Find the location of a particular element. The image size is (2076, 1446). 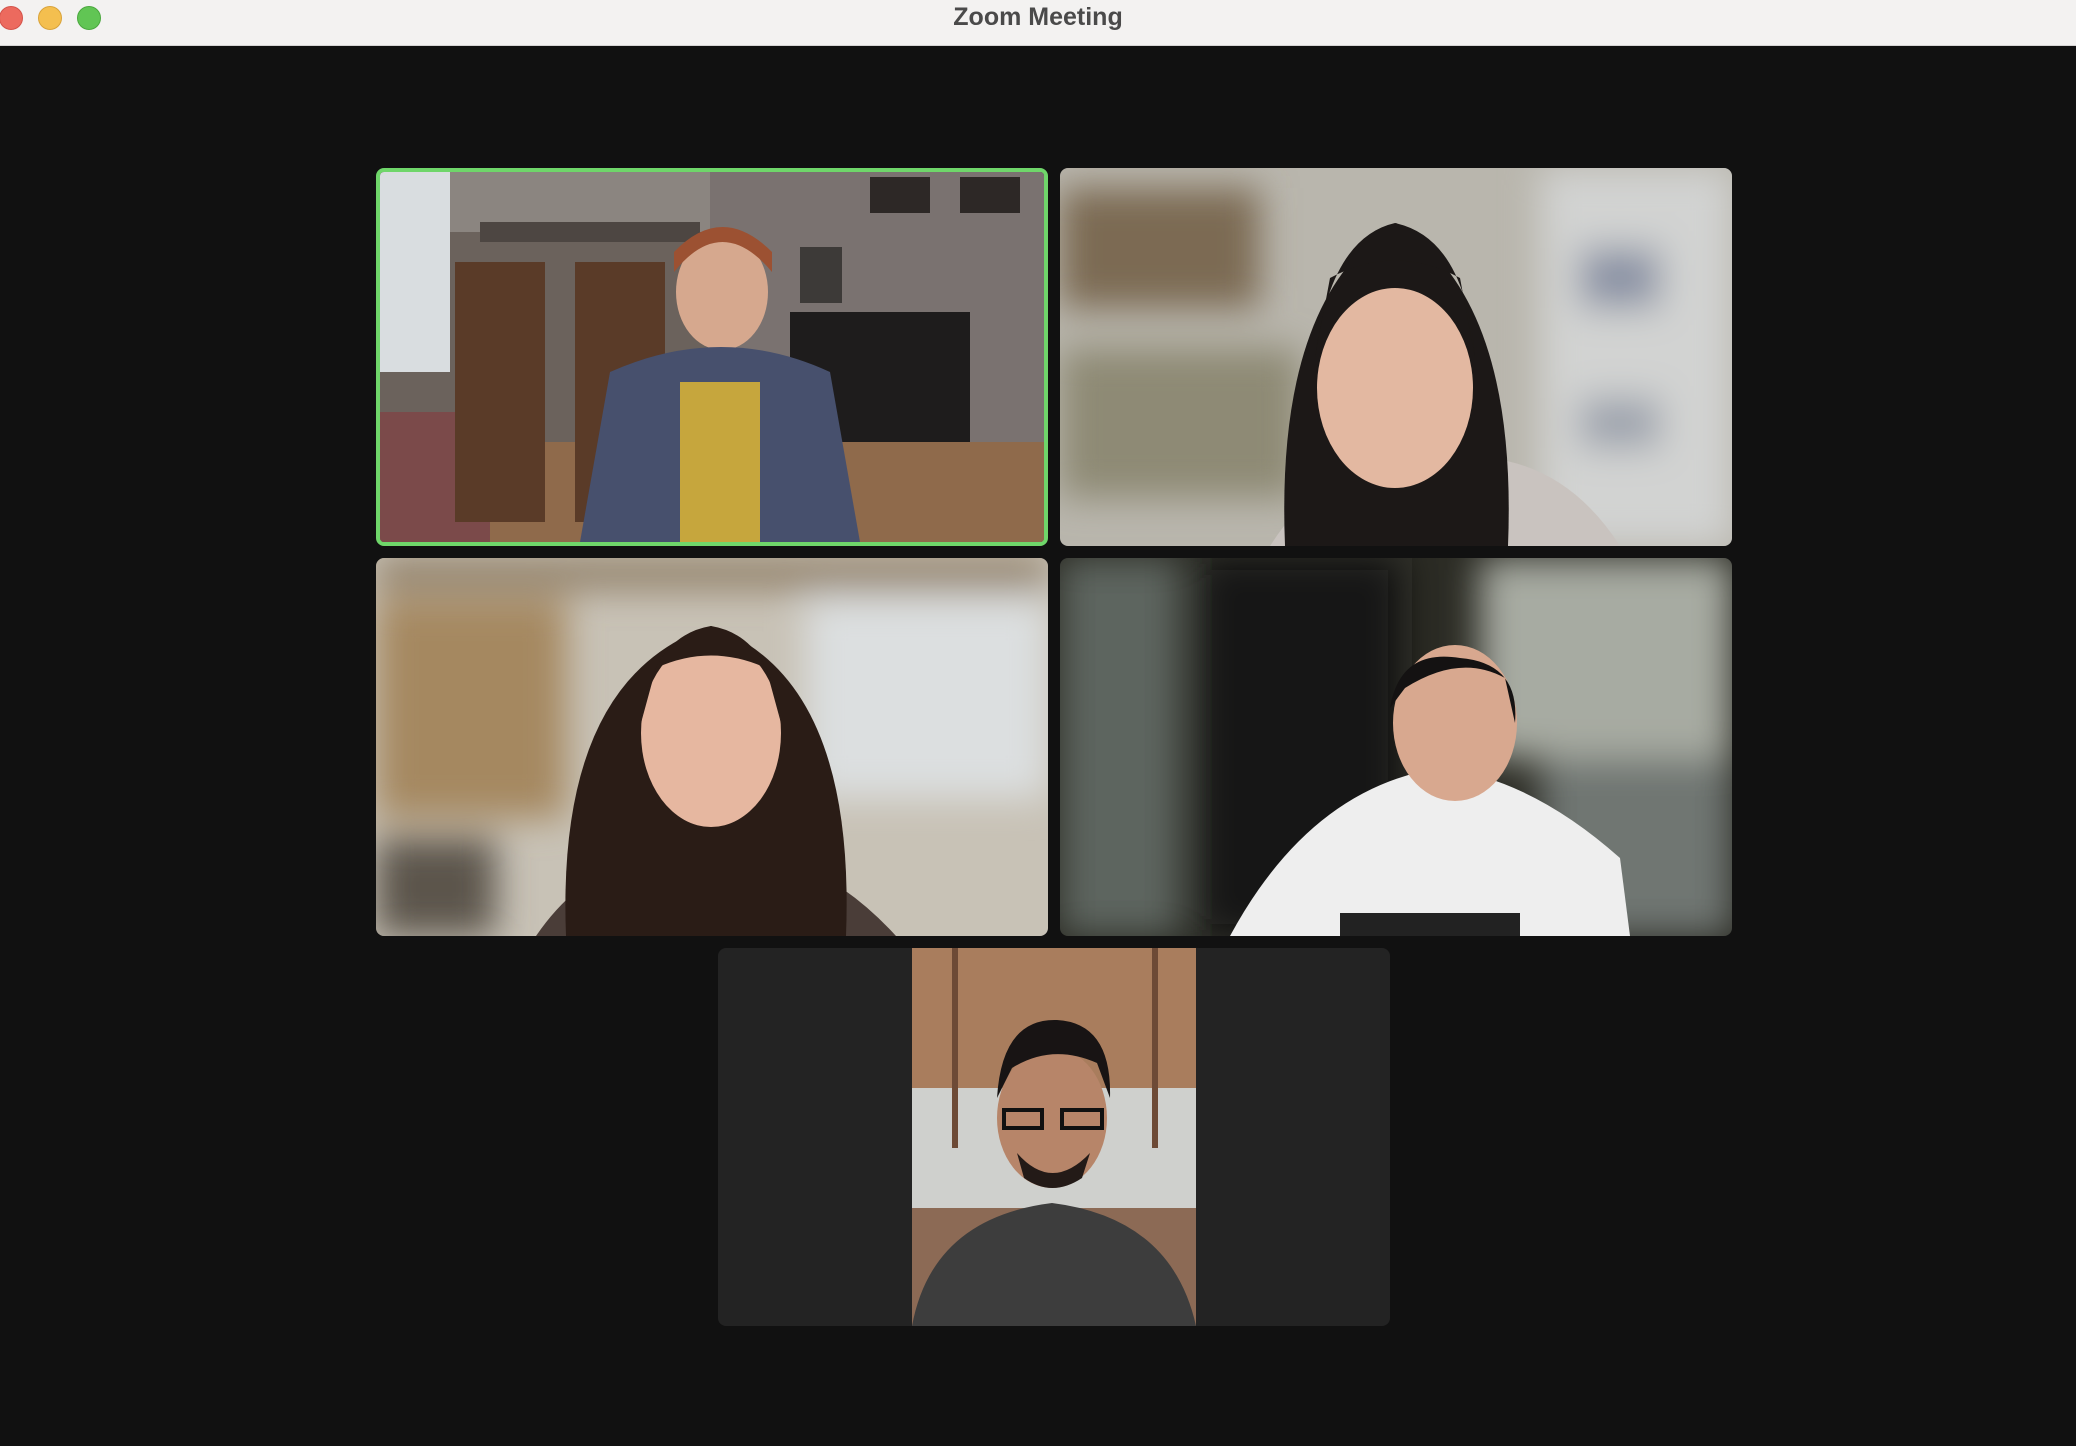

participant-video-tile-active is located at coordinates (712, 357).